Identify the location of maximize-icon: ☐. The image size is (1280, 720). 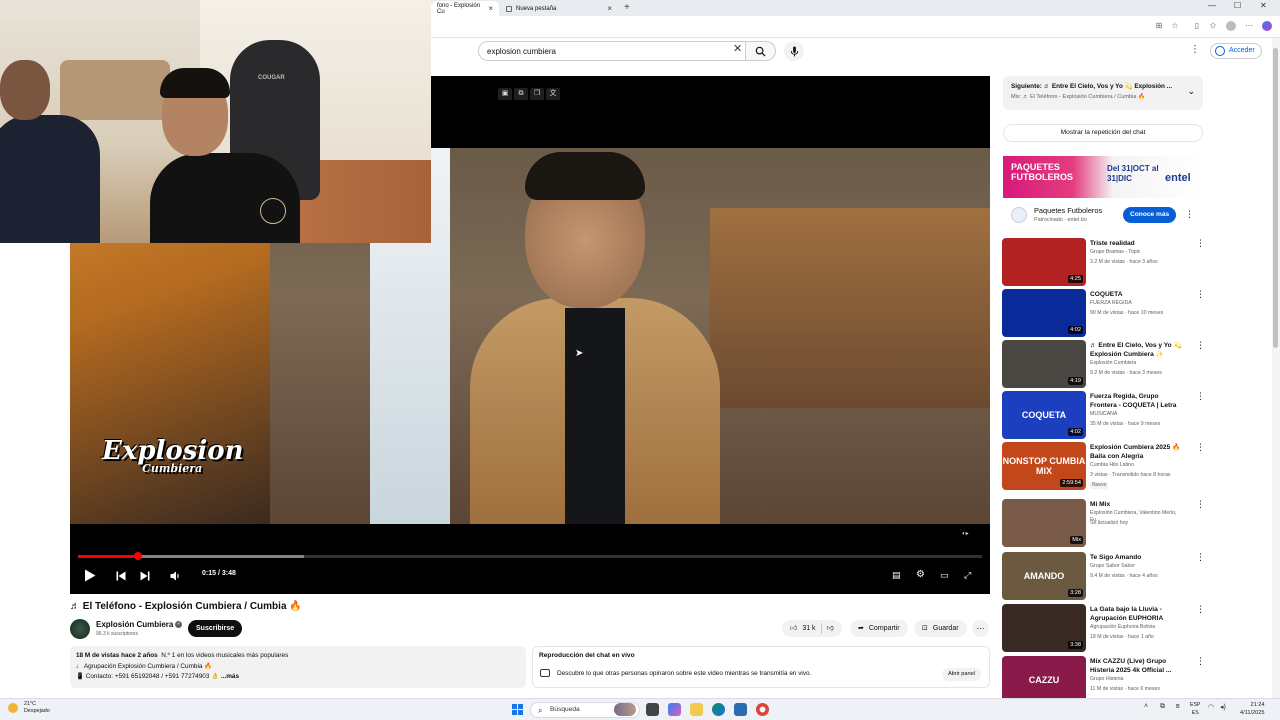
(1237, 5).